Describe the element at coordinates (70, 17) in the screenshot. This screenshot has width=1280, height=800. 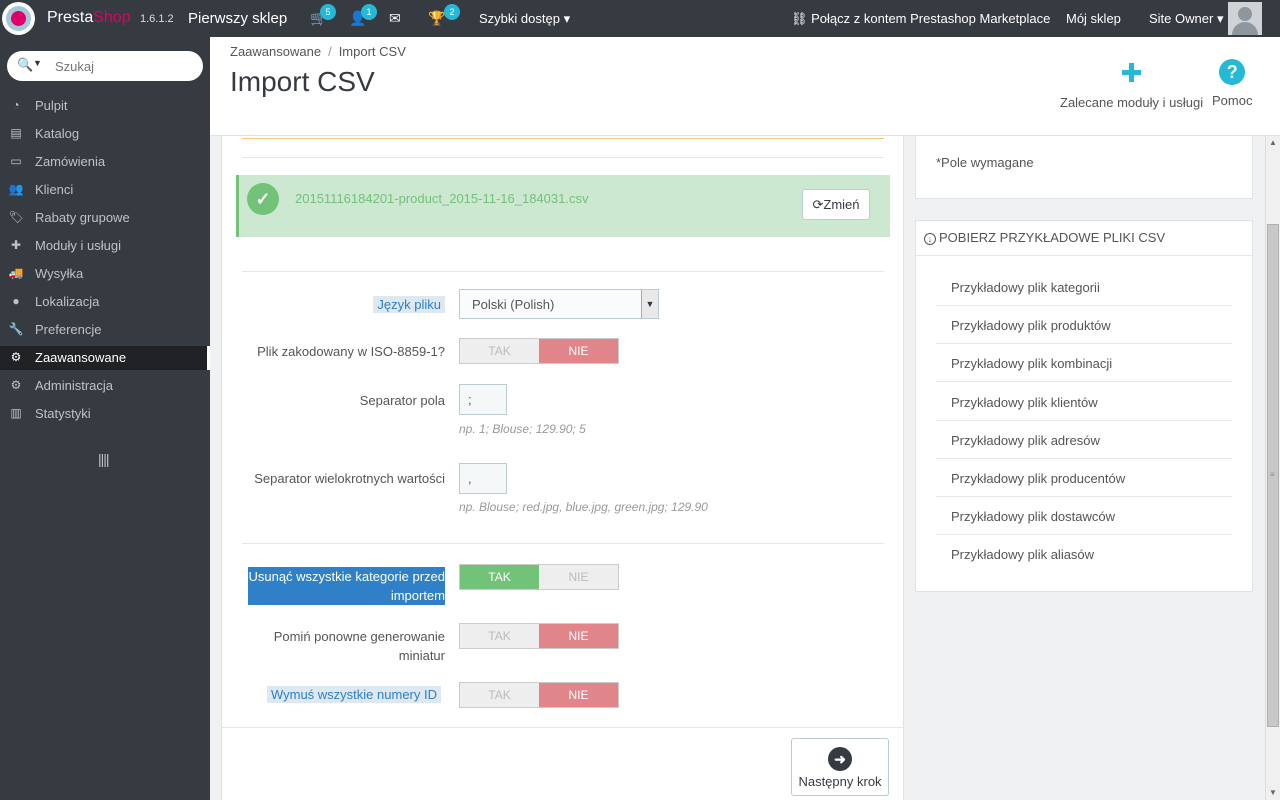
I see `brand-part1: Presta` at that location.